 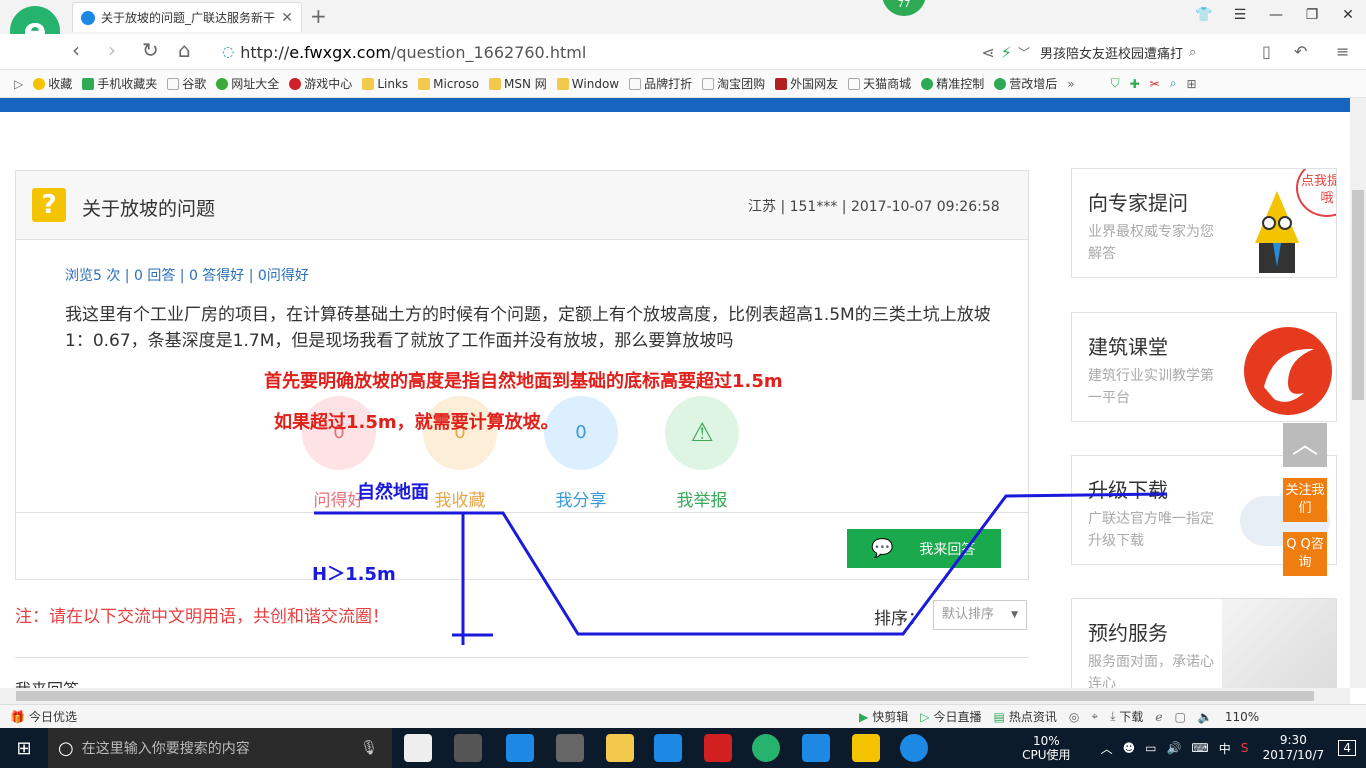 I want to click on status-item: ▤ 热点资讯, so click(x=1024, y=716).